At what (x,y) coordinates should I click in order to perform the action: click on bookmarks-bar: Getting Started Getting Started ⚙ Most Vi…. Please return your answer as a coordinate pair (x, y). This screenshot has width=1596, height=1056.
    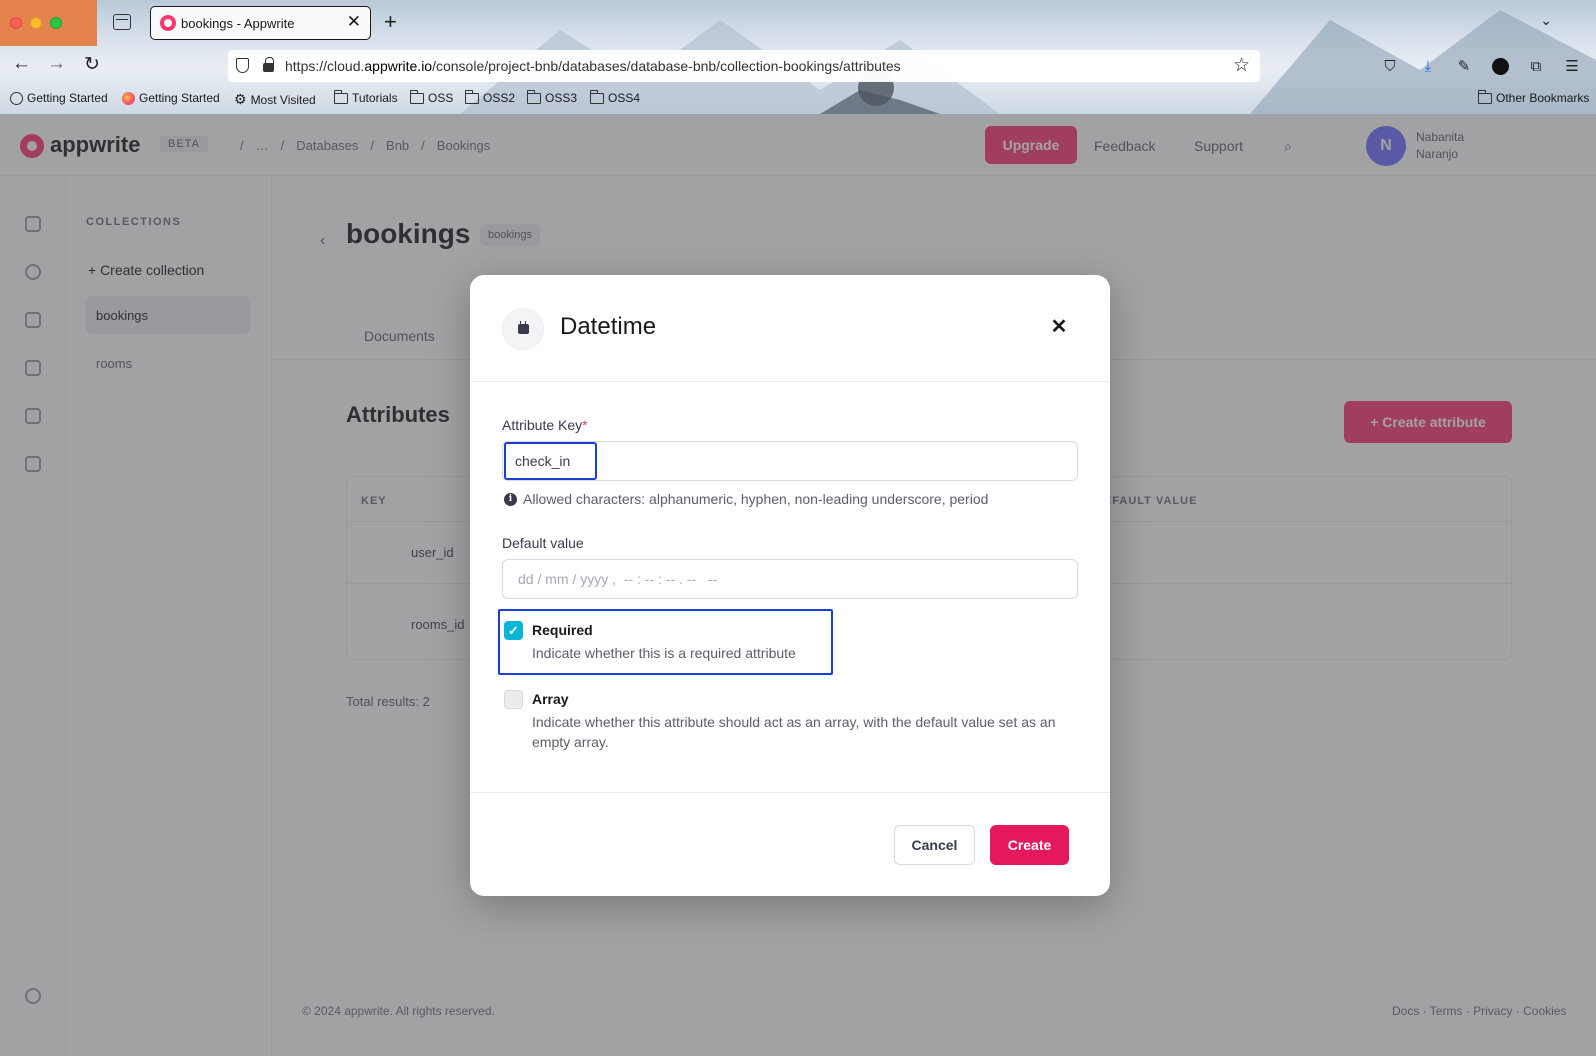
    Looking at the image, I should click on (798, 100).